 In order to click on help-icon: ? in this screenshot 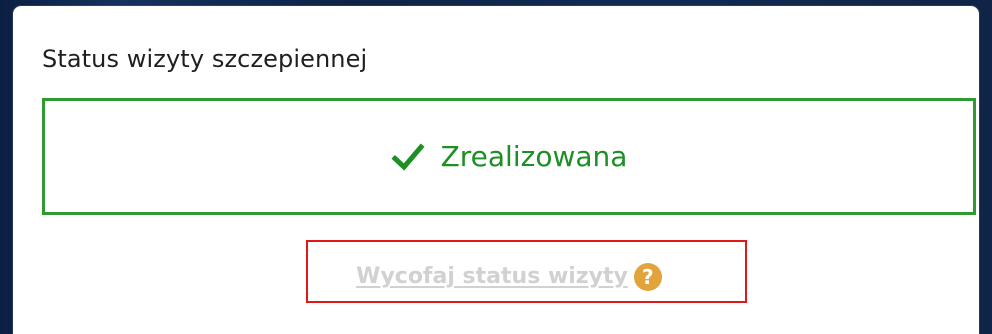, I will do `click(647, 277)`.